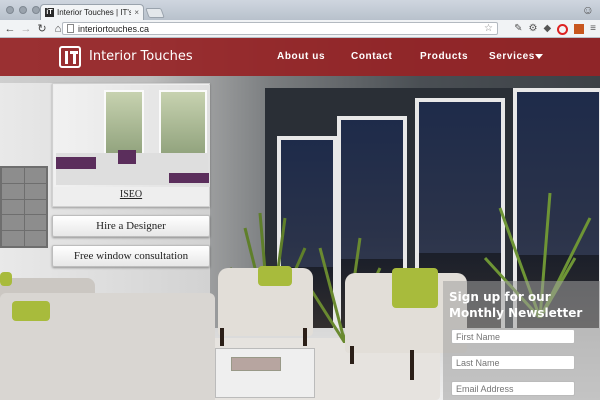  I want to click on nav-about-us: About us, so click(301, 56).